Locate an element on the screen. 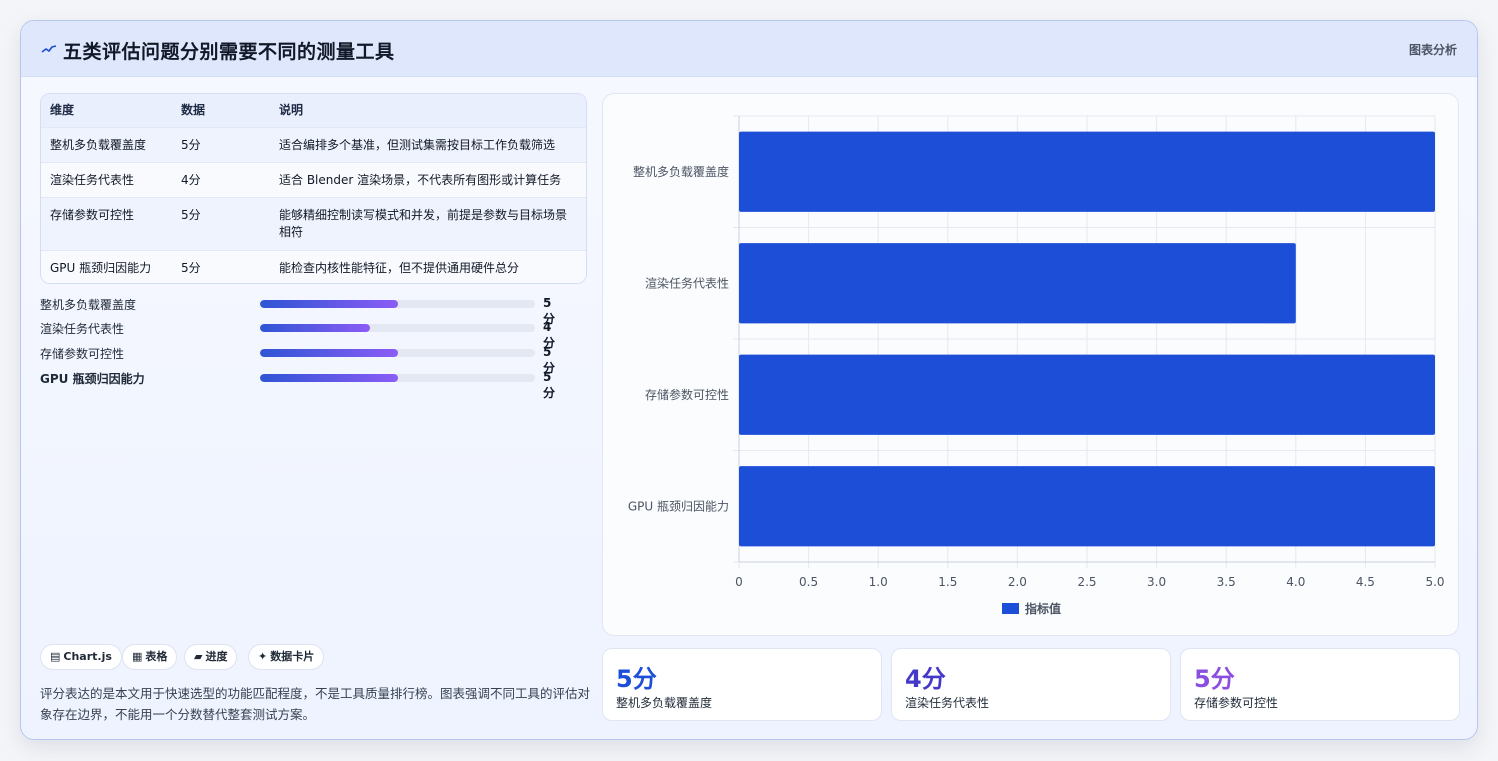 Image resolution: width=1498 pixels, height=761 pixels. page-title: 五类评估问题分别需要不同的测量工具 is located at coordinates (229, 52).